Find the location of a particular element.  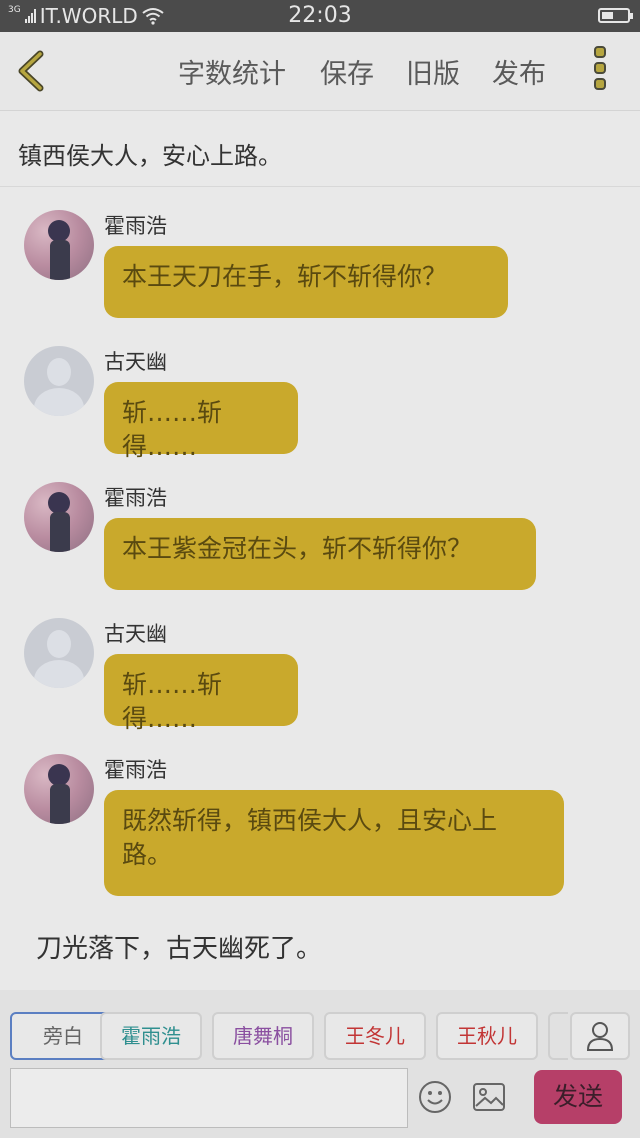

emoji-icon is located at coordinates (435, 1097).